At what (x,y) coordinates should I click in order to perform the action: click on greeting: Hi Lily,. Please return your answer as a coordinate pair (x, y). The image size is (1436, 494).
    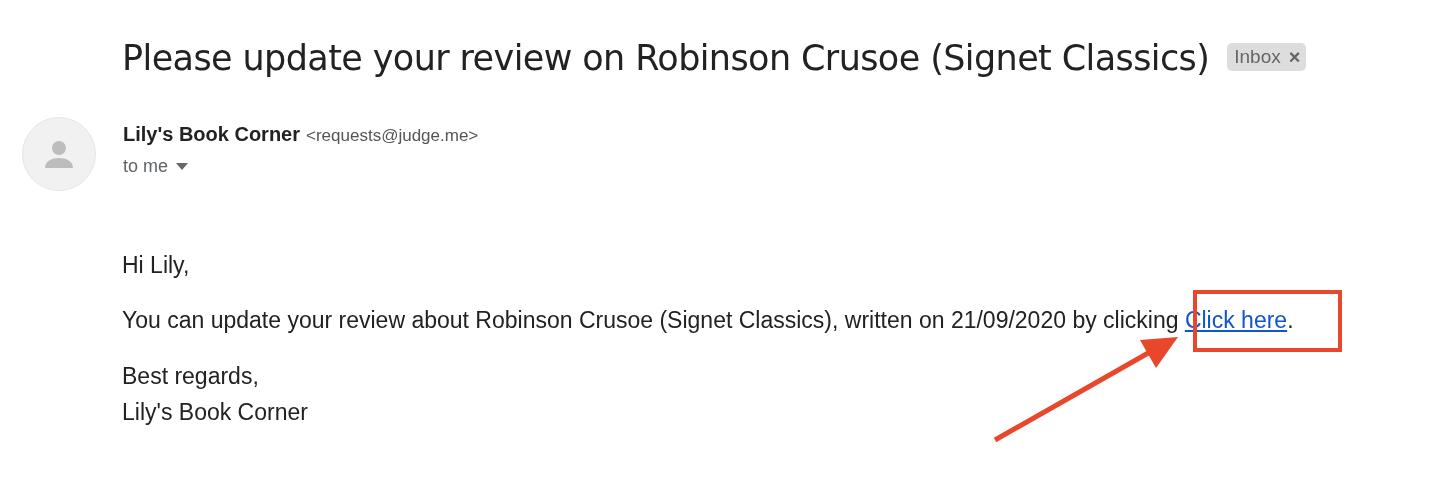
    Looking at the image, I should click on (156, 265).